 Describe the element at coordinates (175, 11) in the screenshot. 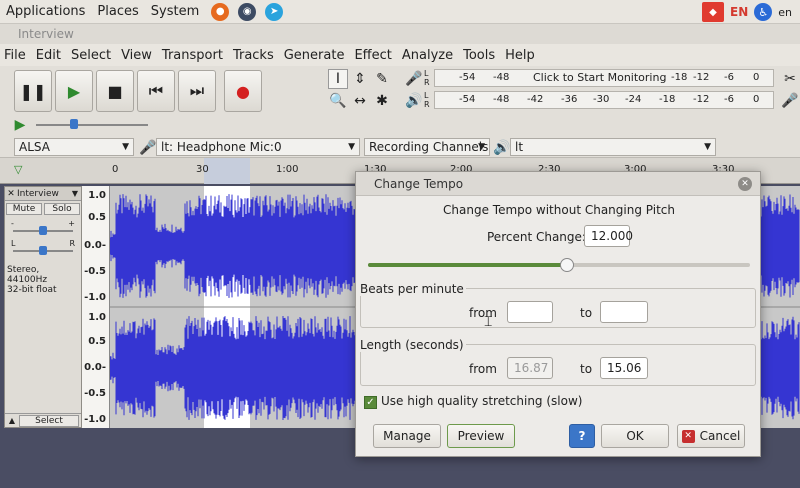

I see `system-menu: System` at that location.